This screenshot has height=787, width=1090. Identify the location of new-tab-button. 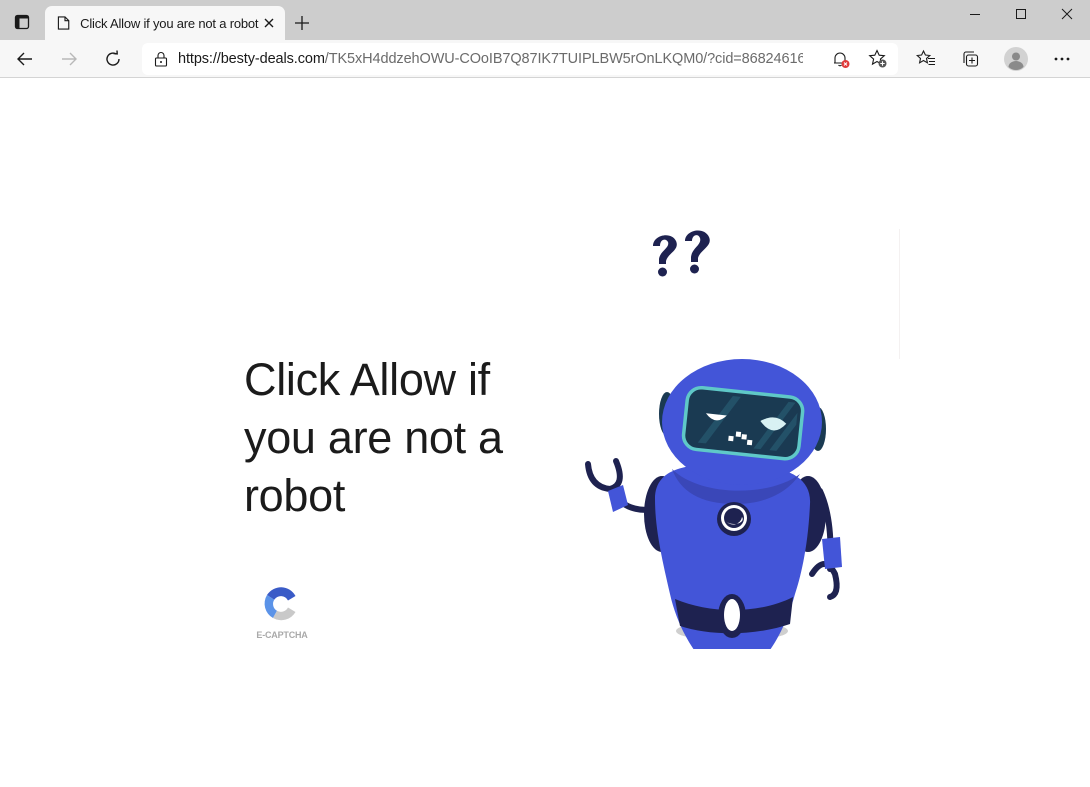
(302, 23).